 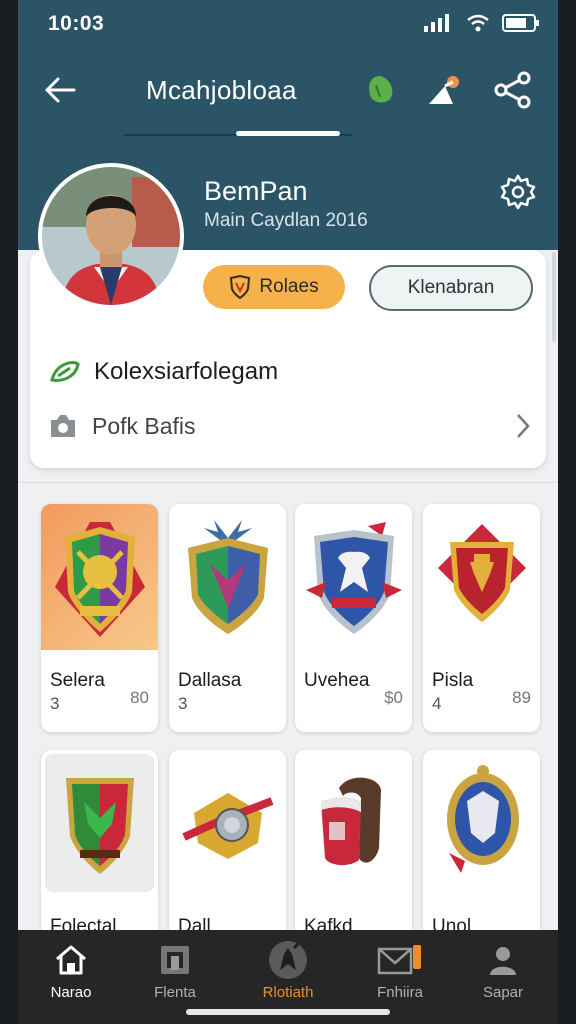 I want to click on collection-row: Kolexsiarfolegam, so click(x=163, y=372).